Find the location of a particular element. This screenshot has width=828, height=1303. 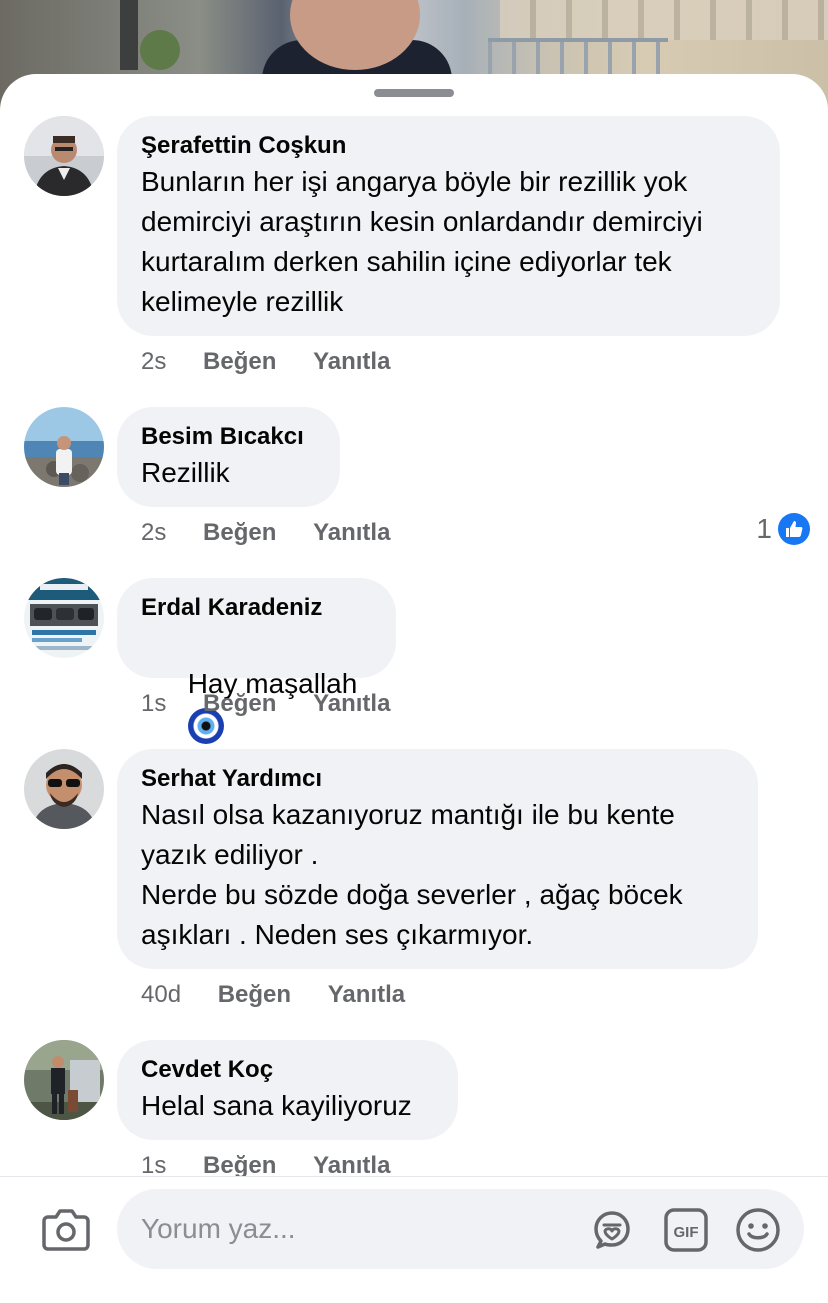

reaction-summary: 1 is located at coordinates (783, 529).